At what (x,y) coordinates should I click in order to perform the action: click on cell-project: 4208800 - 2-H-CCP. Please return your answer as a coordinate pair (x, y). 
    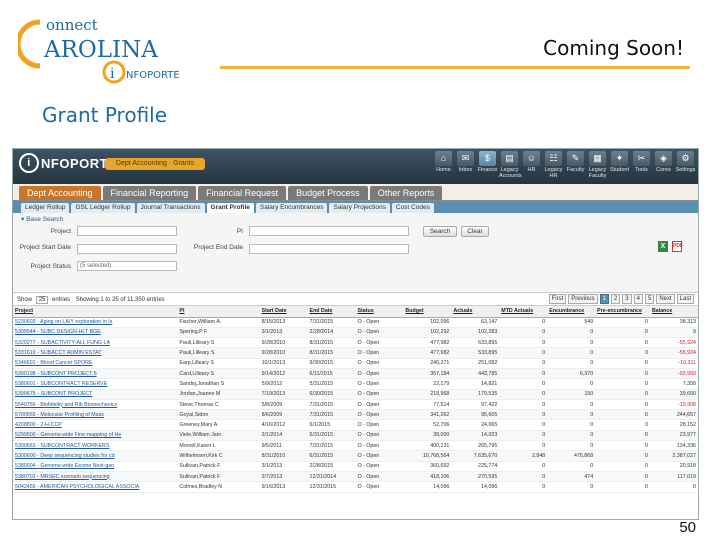
    Looking at the image, I should click on (95, 425).